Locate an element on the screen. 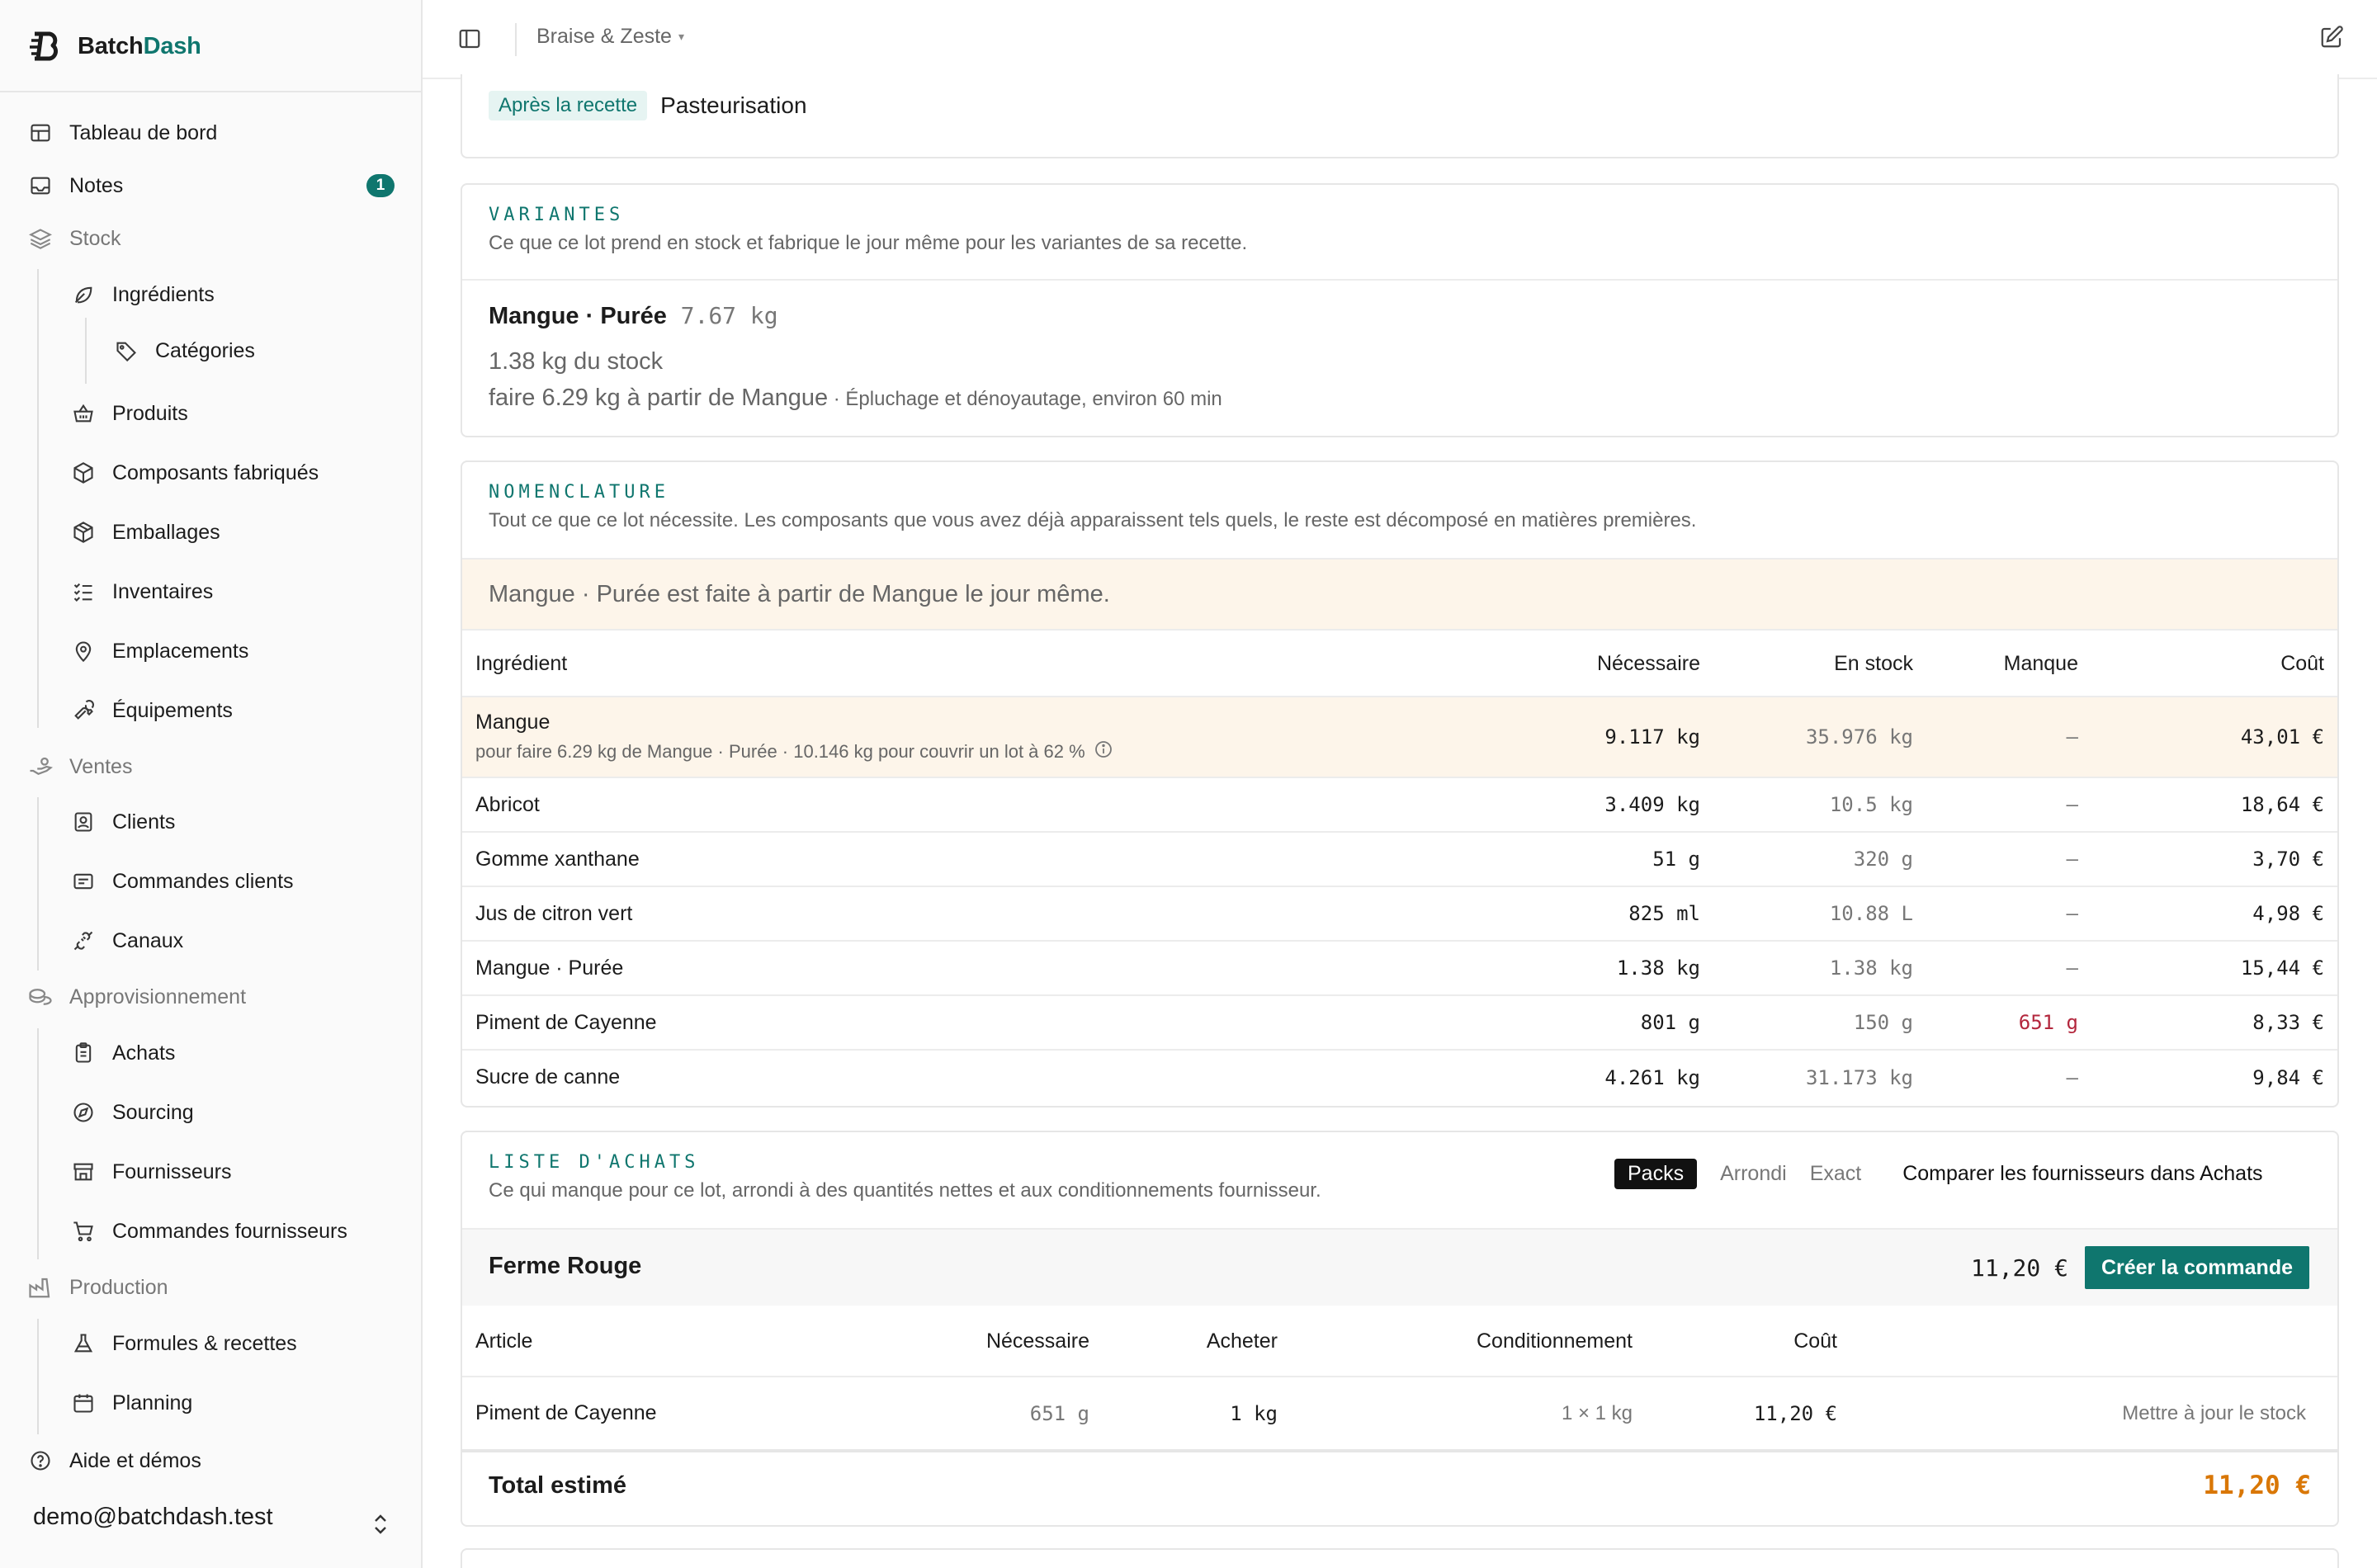 This screenshot has height=1568, width=2377. total-value: 11,20 € is located at coordinates (2257, 1485).